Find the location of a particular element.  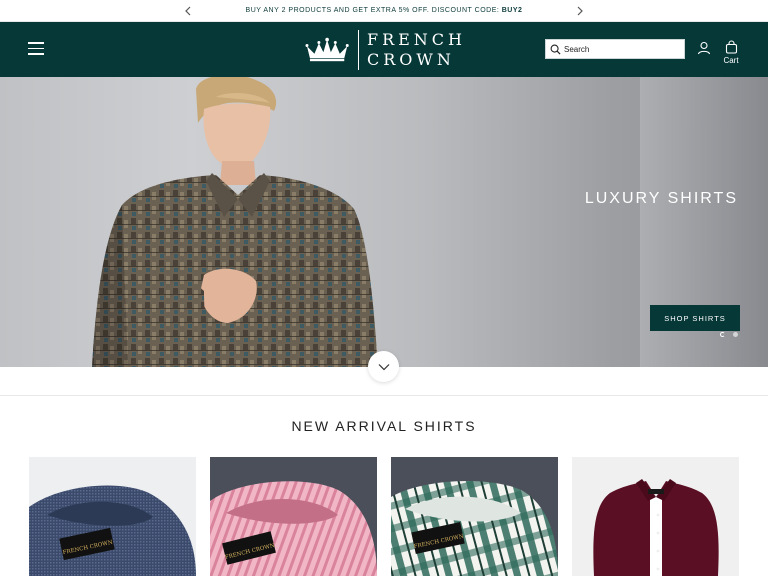

hero-title: LUXURY SHIRTS is located at coordinates (661, 198).